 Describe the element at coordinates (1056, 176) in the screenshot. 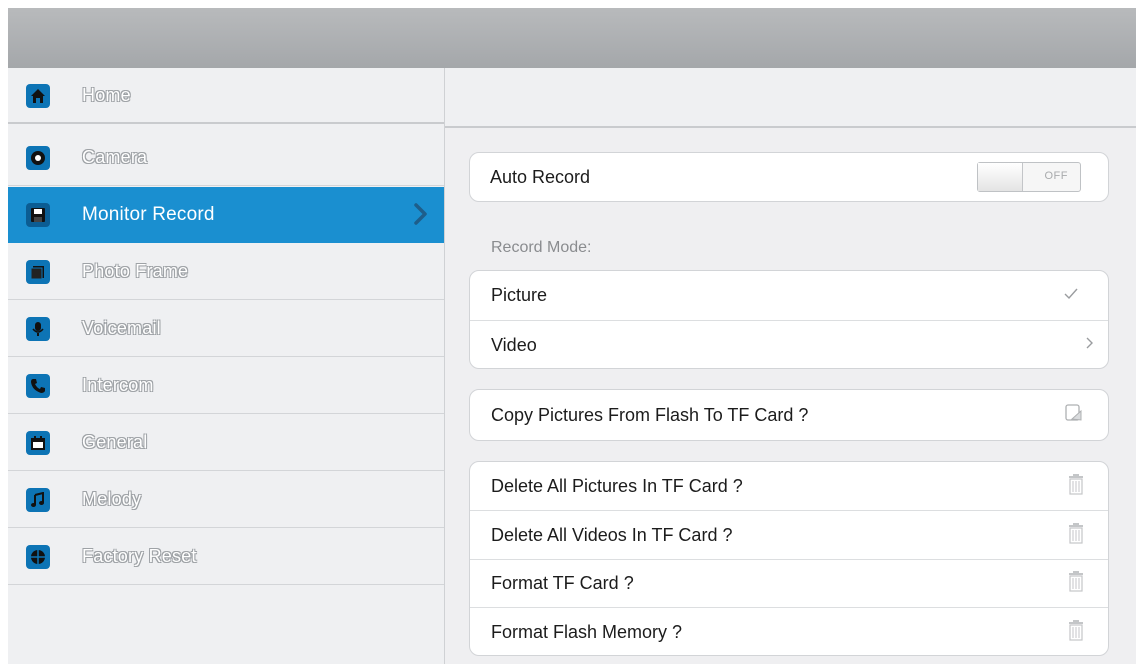

I see `toggle-state-label: OFF` at that location.